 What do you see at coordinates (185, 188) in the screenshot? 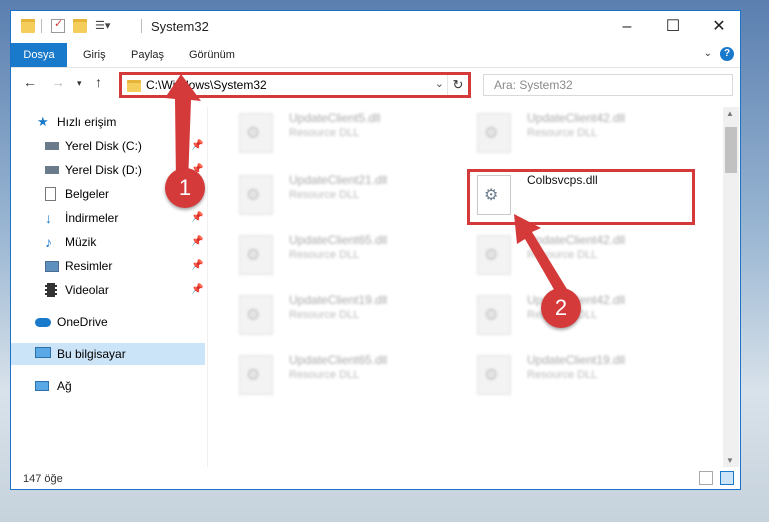
I see `step-badge-1: 1` at bounding box center [185, 188].